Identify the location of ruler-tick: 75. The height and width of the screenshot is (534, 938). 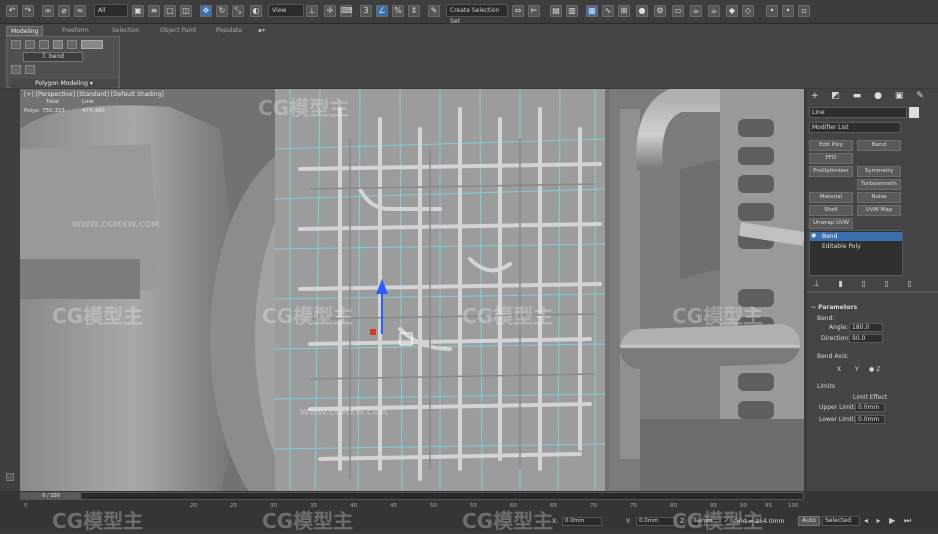
(633, 506).